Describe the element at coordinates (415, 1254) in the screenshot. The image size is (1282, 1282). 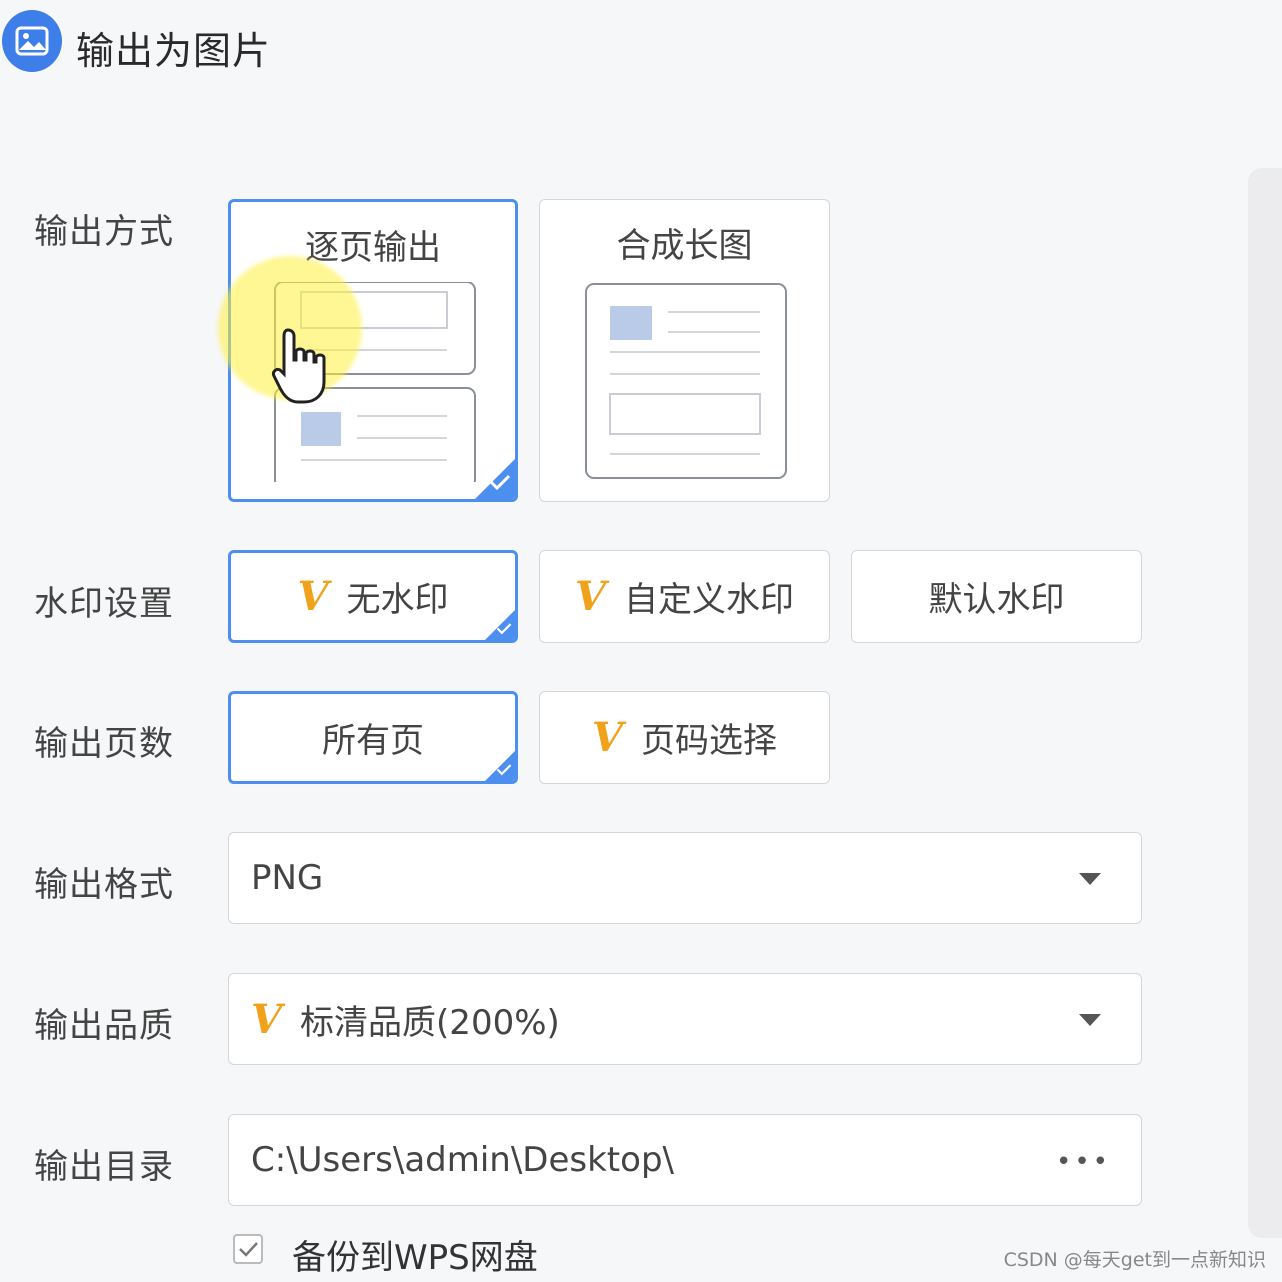
I see `backup-label: 备份到WPS网盘` at that location.